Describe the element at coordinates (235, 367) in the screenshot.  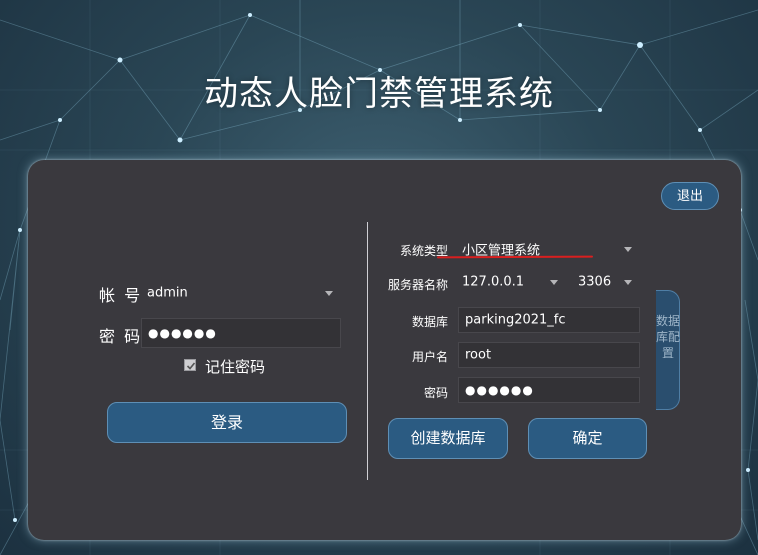
I see `remember-label: 记住密码` at that location.